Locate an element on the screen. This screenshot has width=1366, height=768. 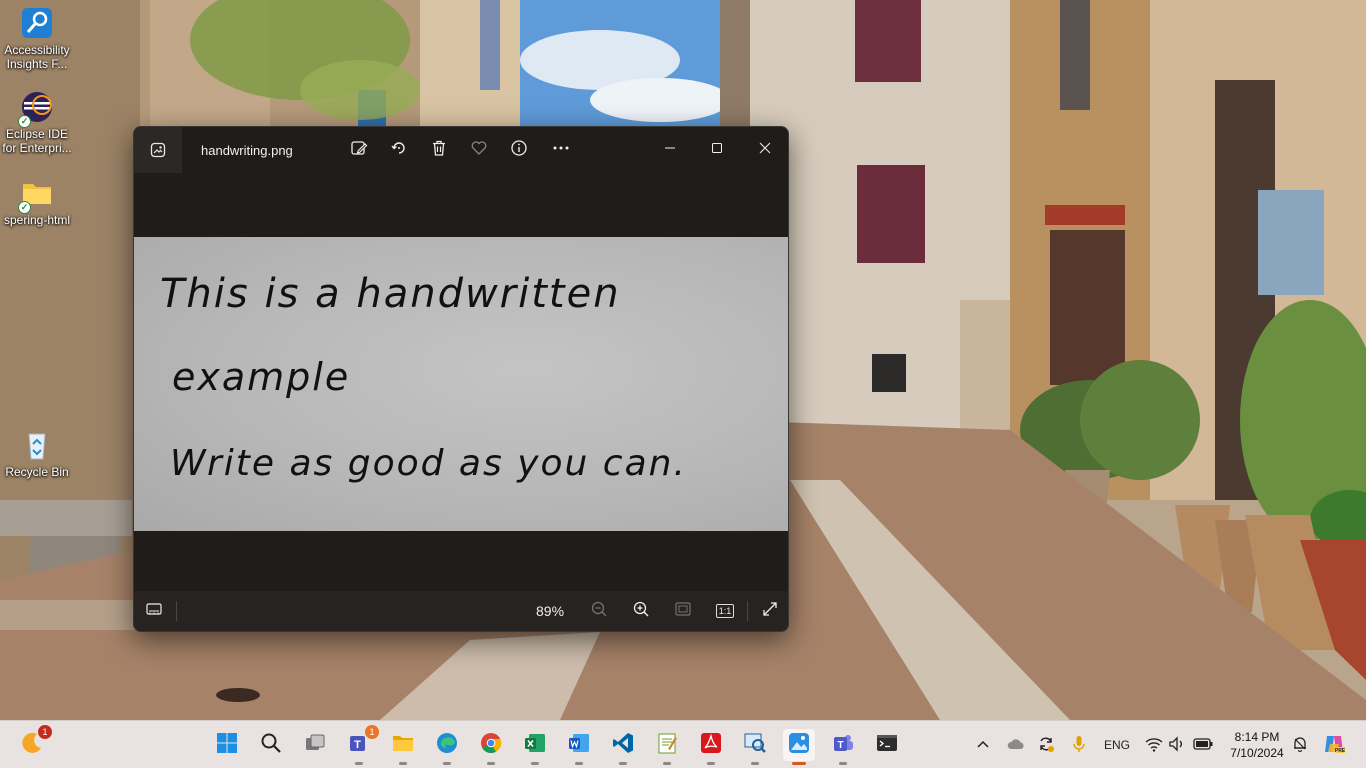
taskbar-app-edge is located at coordinates (447, 747).